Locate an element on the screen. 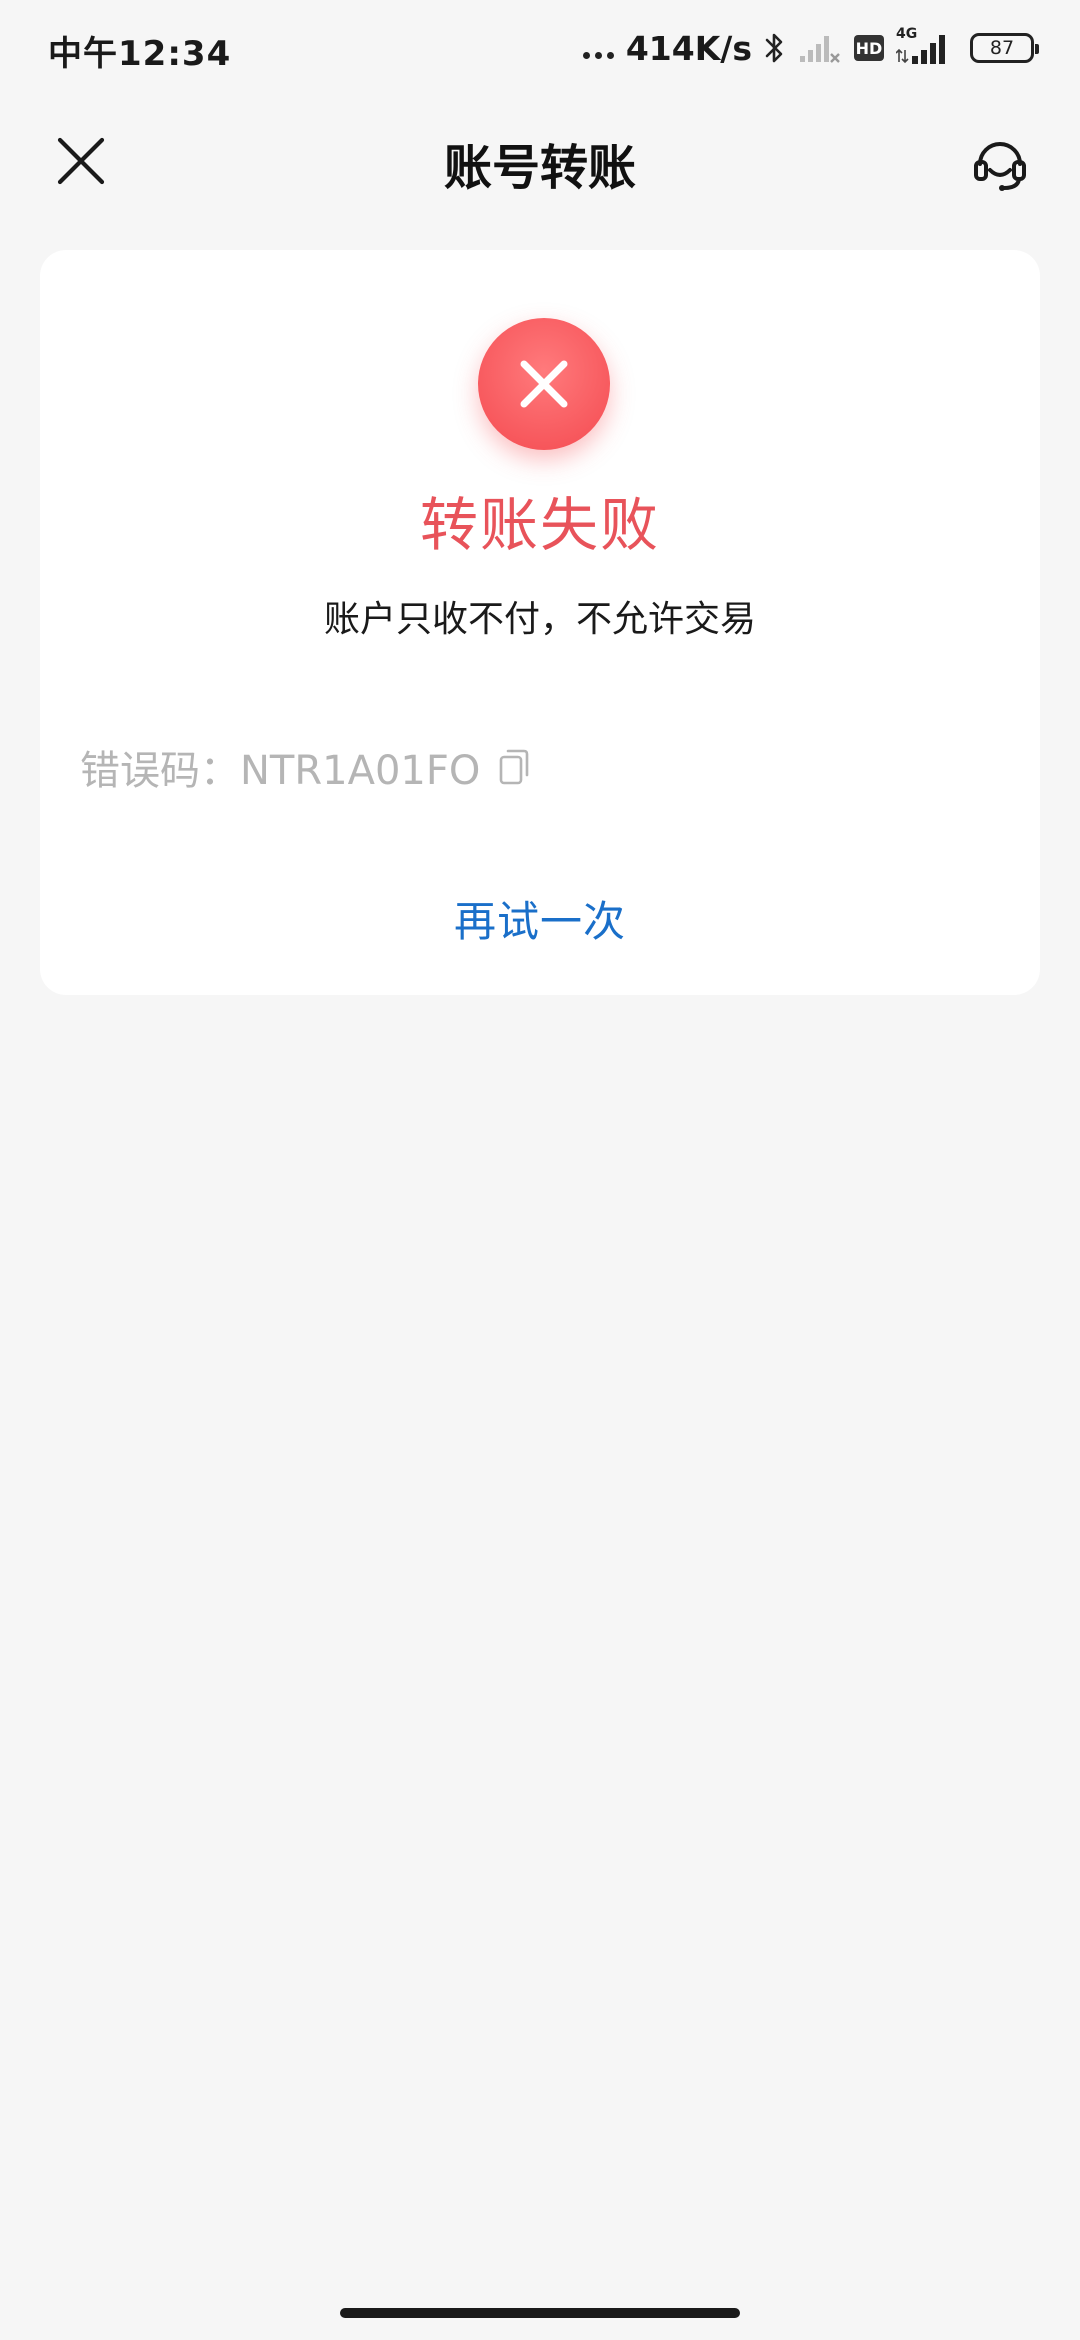  copy-icon is located at coordinates (514, 767).